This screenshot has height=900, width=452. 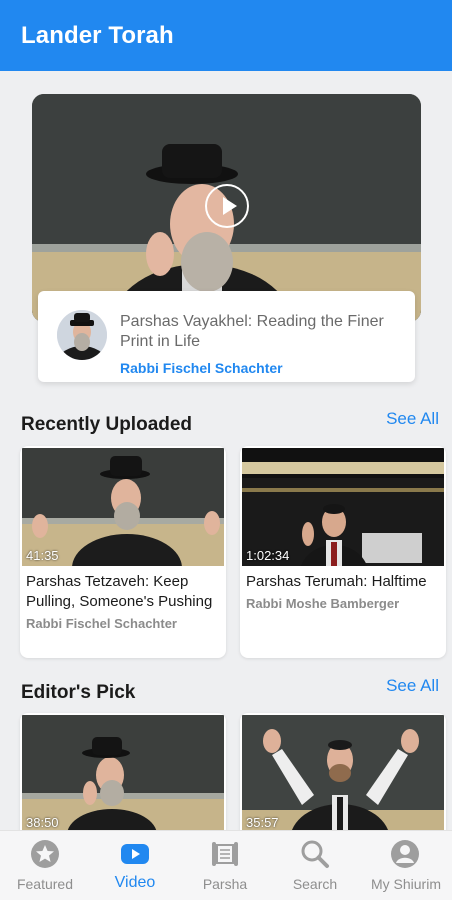 I want to click on app-bar: Lander Torah, so click(x=226, y=35).